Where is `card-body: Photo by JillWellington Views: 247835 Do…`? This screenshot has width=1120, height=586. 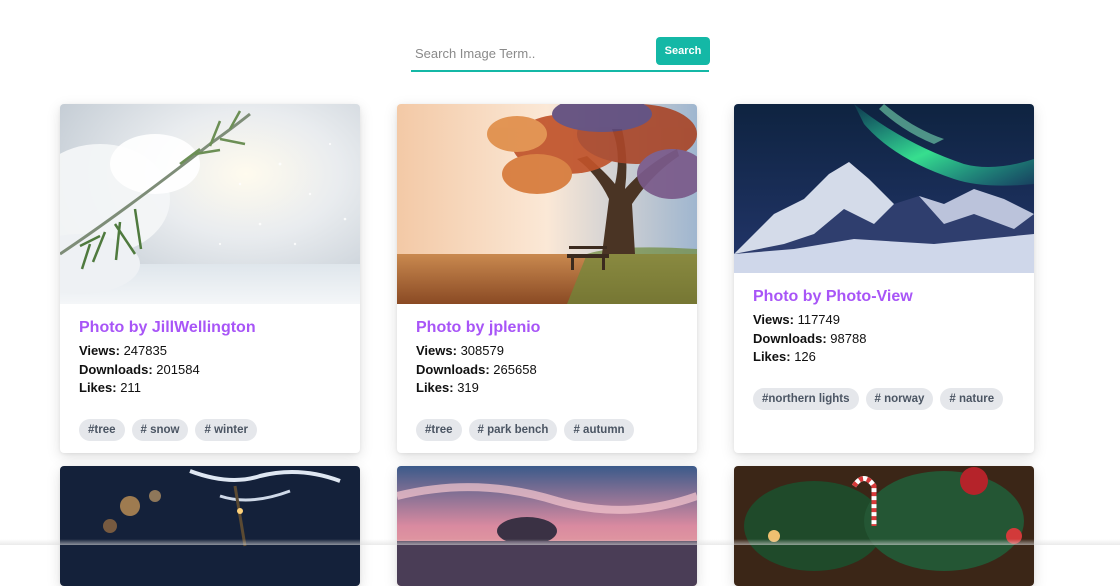
card-body: Photo by JillWellington Views: 247835 Do… is located at coordinates (210, 351).